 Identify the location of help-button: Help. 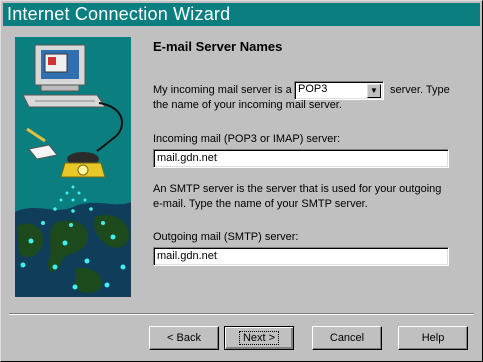
(433, 338).